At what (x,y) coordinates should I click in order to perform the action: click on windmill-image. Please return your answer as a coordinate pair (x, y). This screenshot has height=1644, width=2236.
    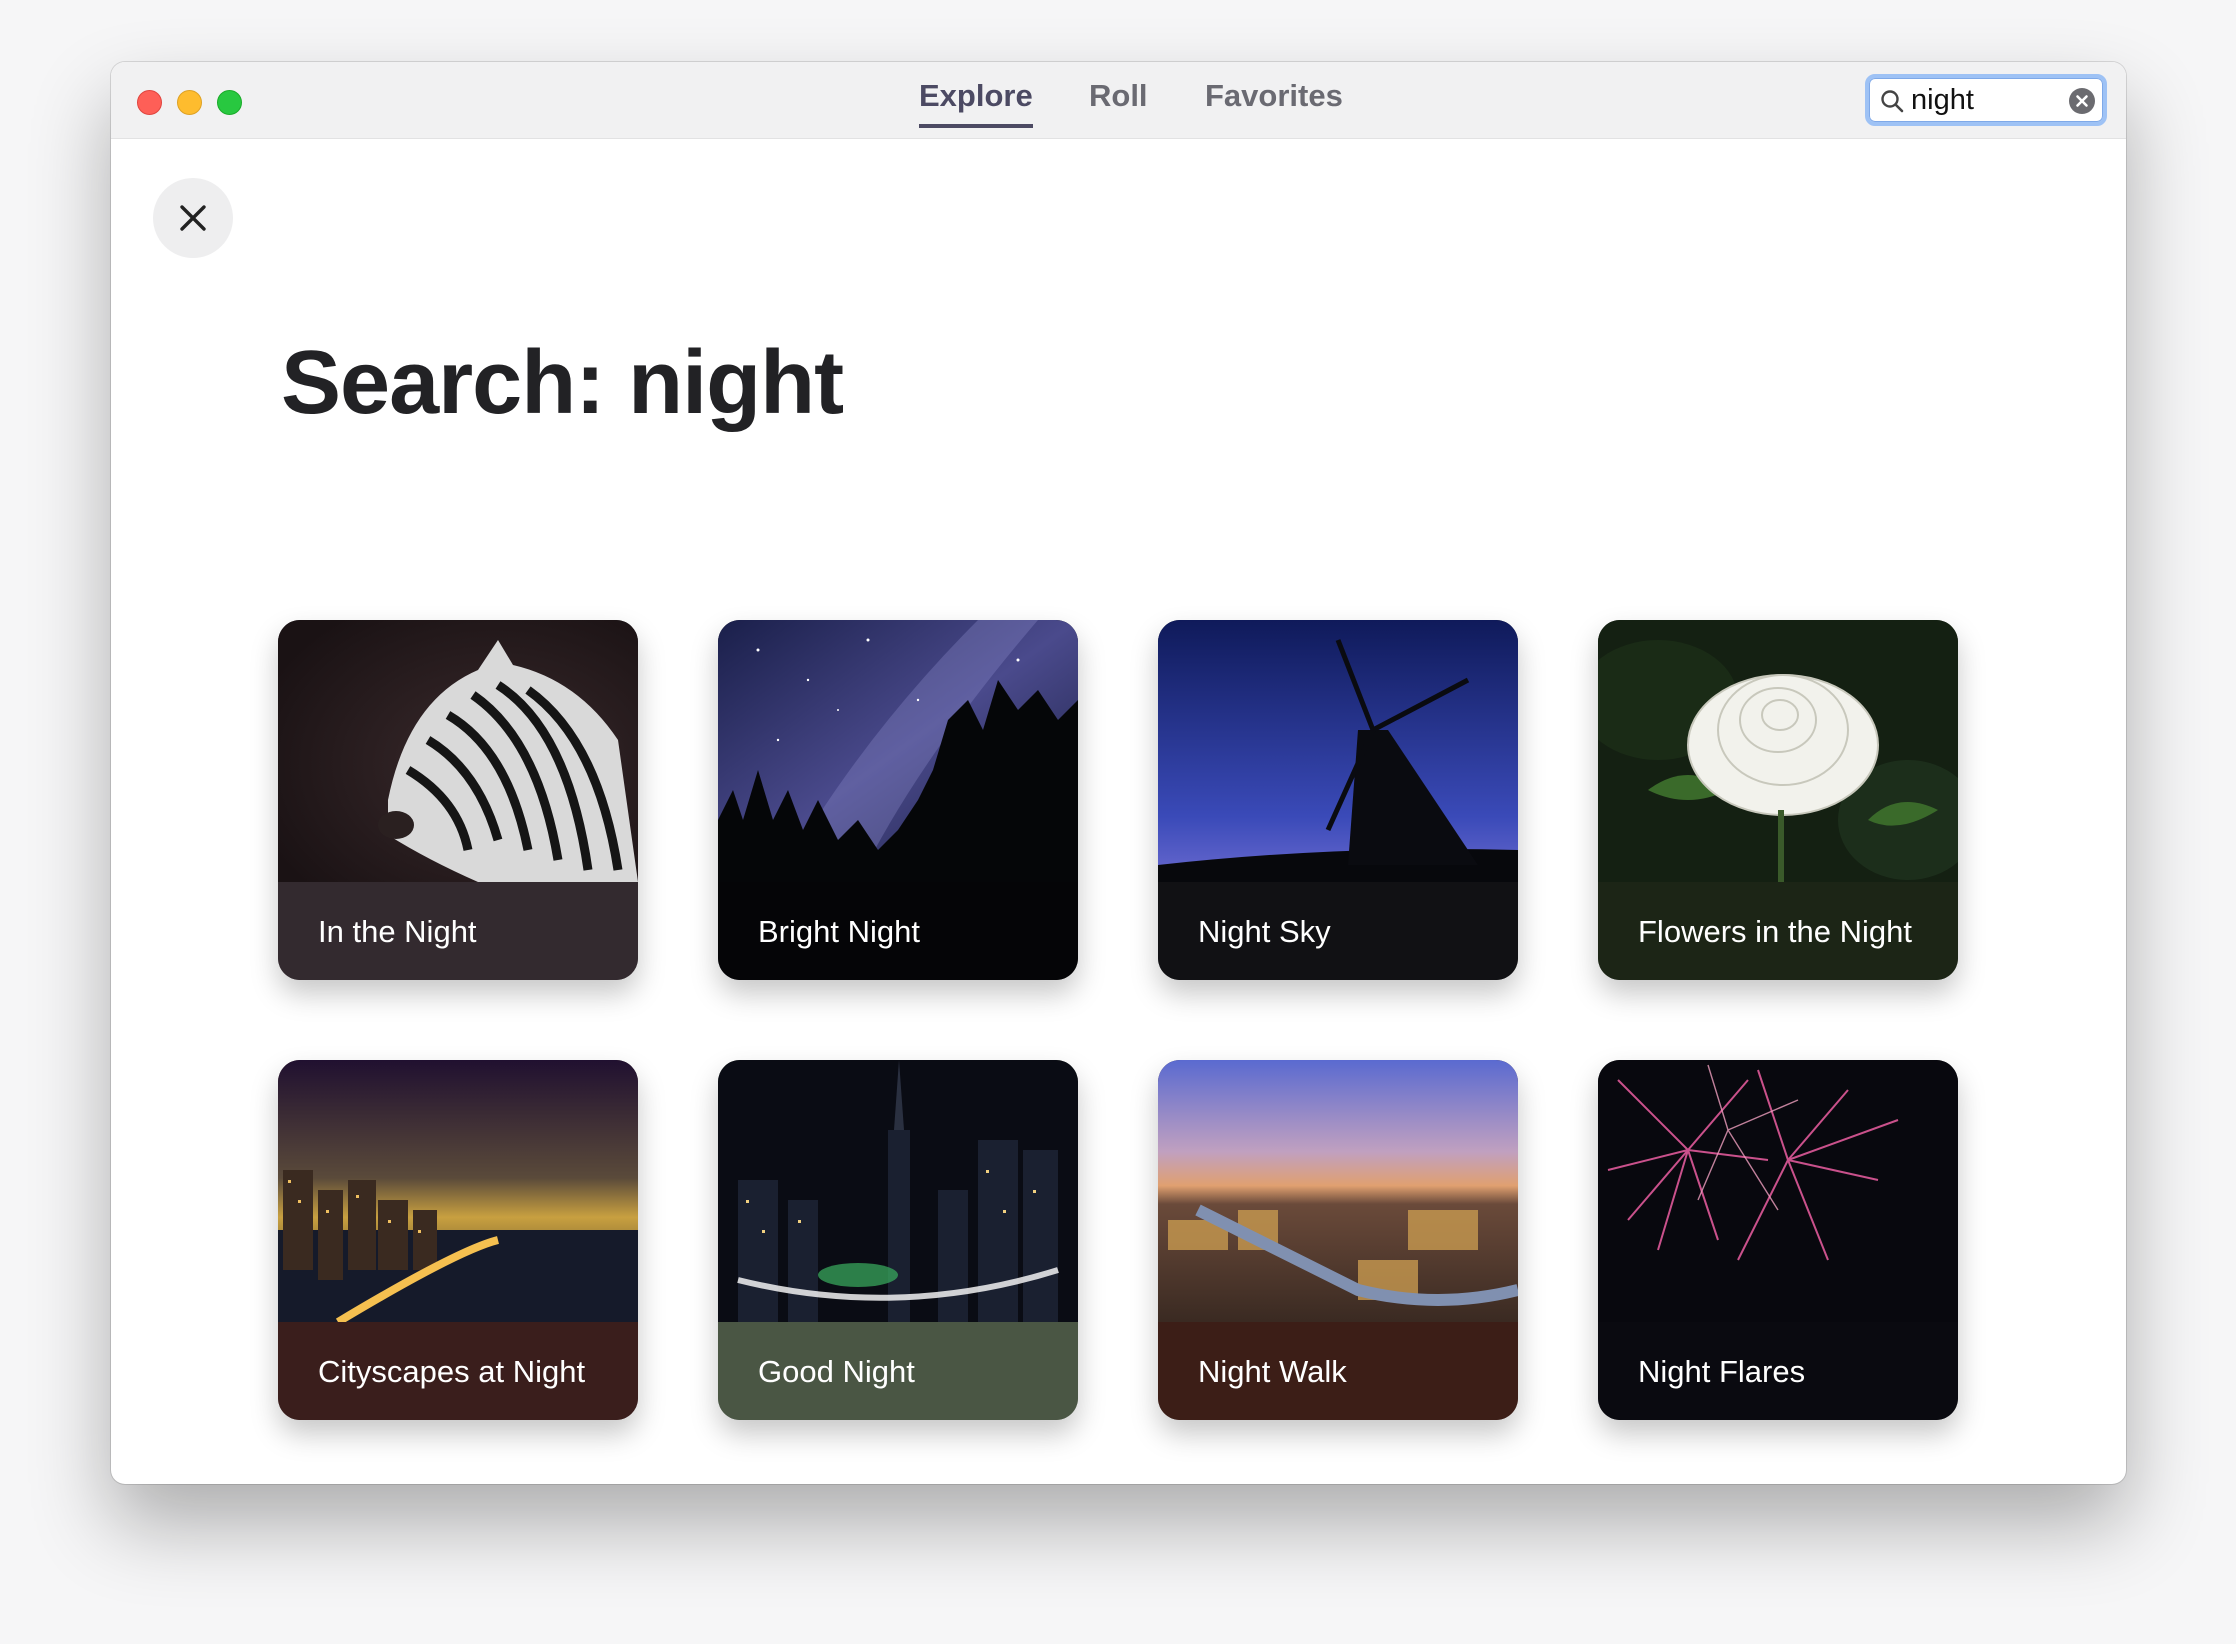
    Looking at the image, I should click on (1338, 751).